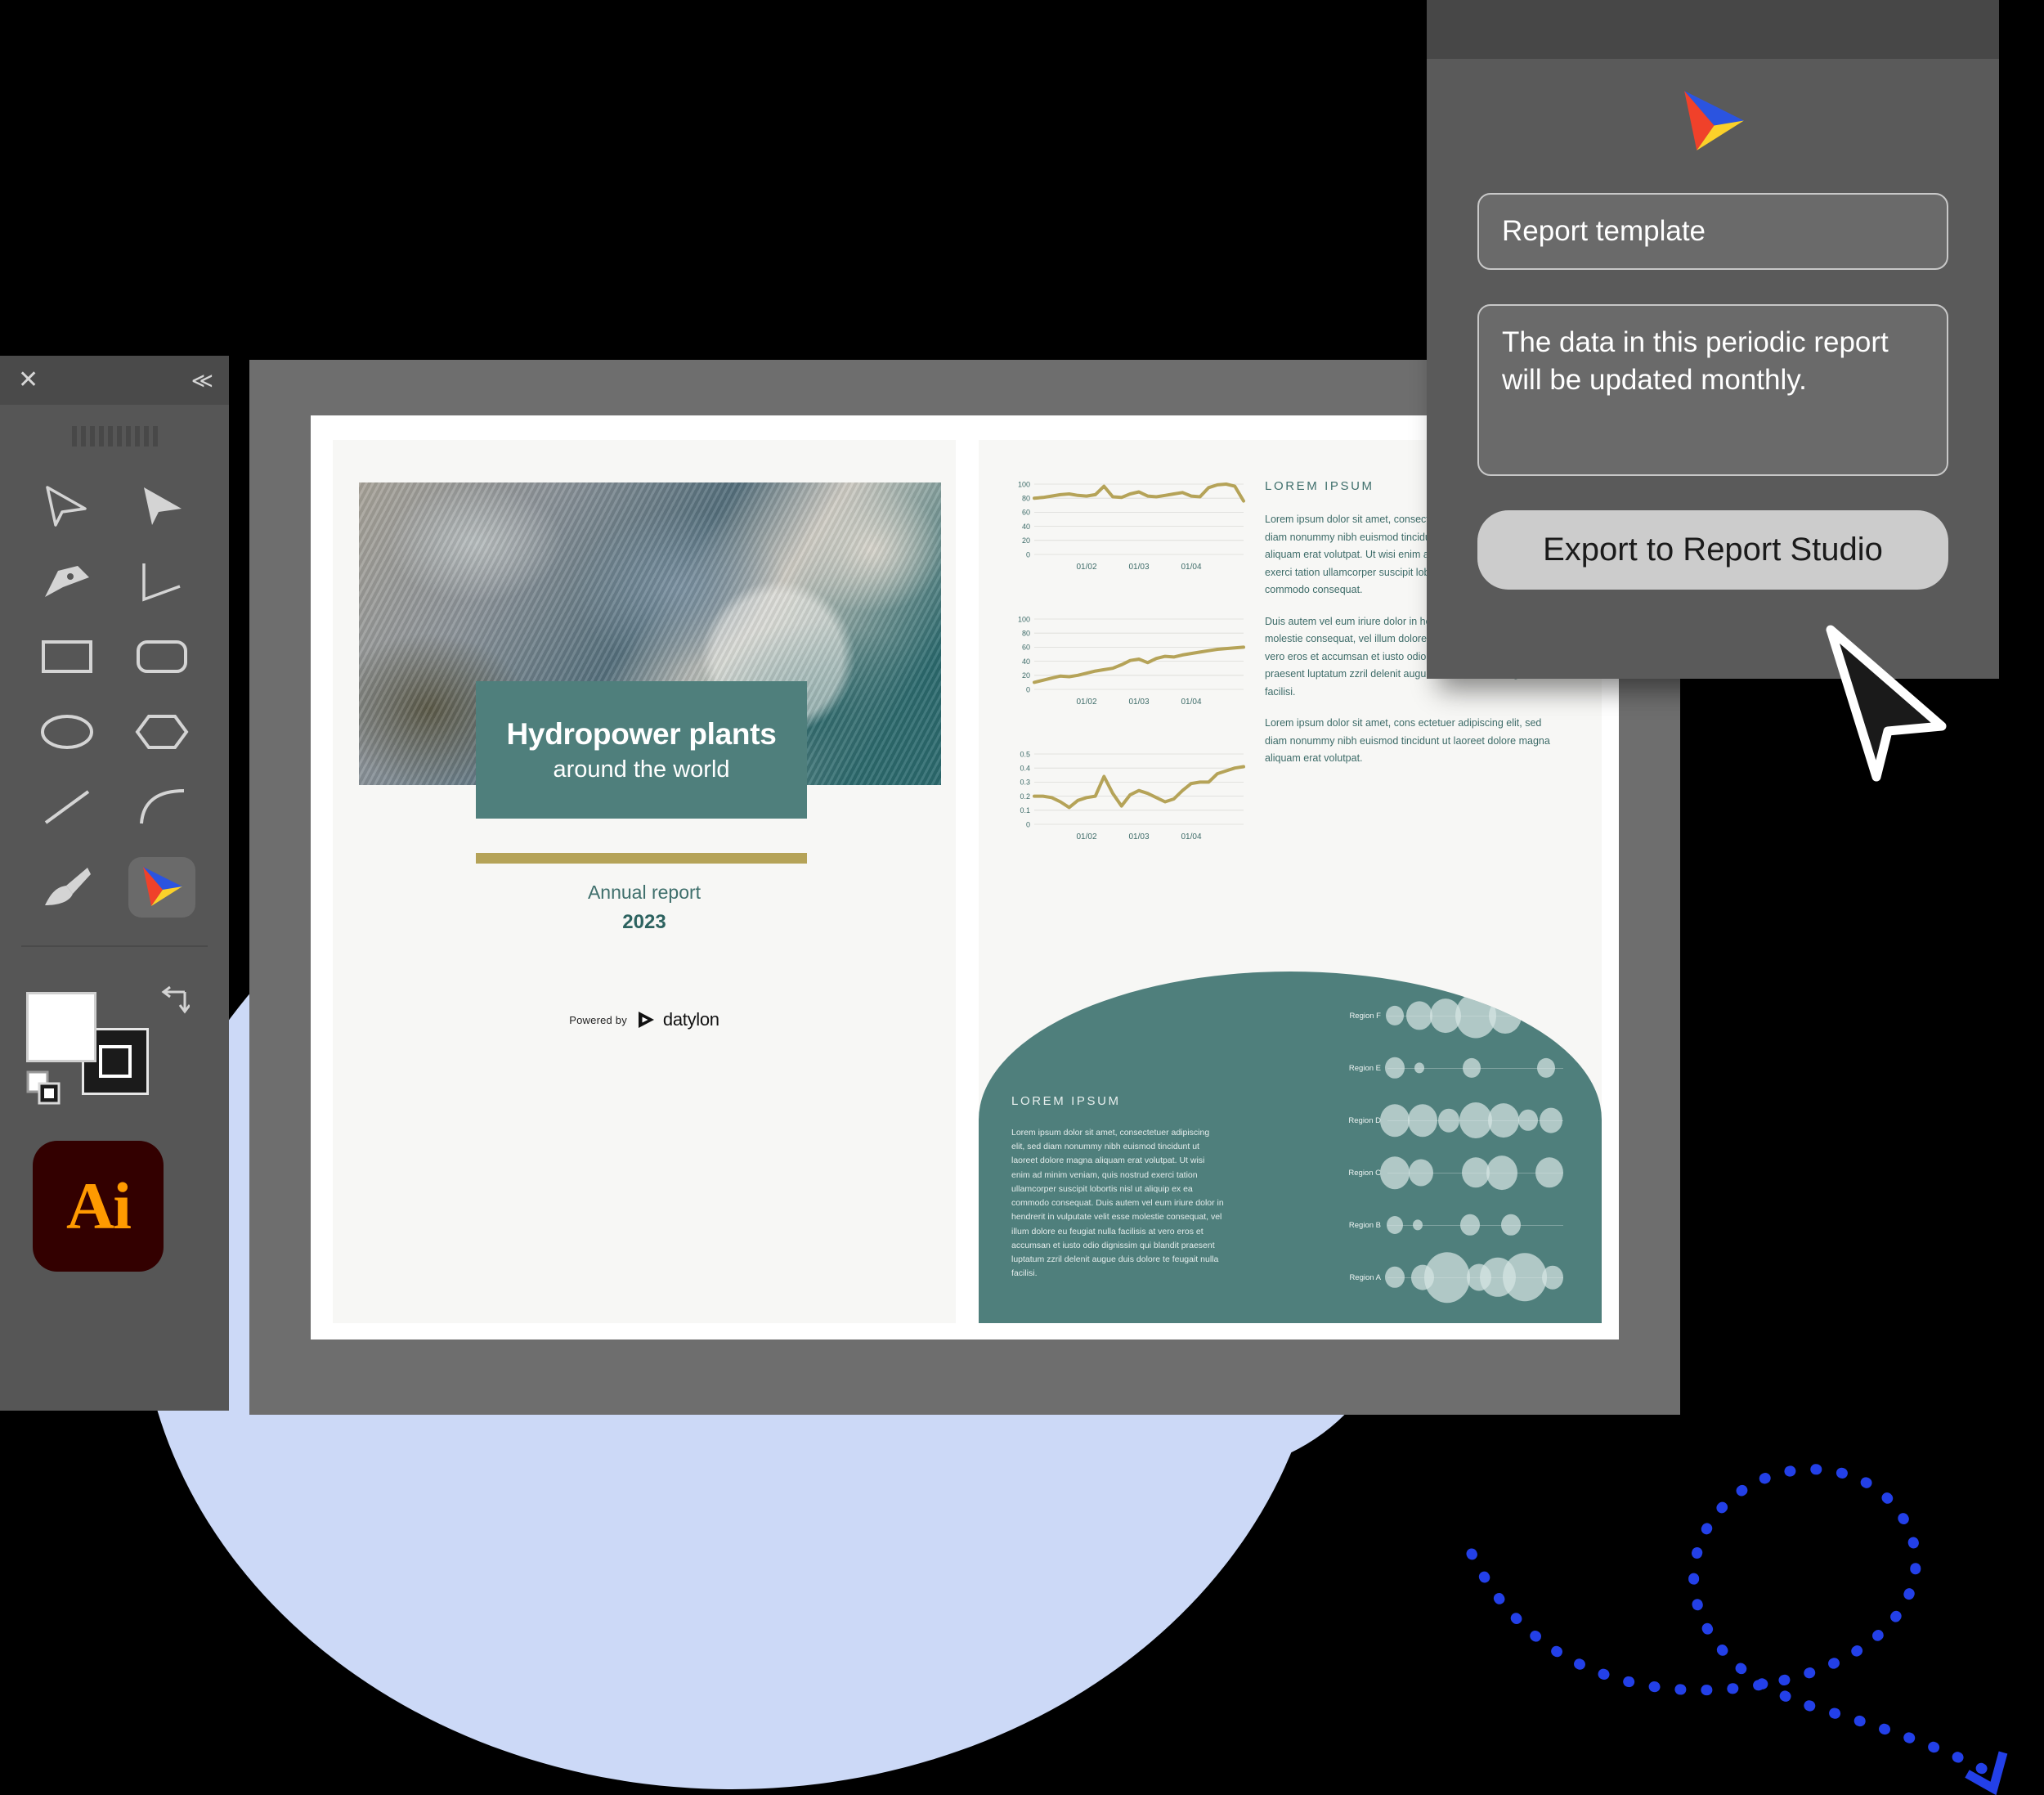 The width and height of the screenshot is (2044, 1795). Describe the element at coordinates (1025, 754) in the screenshot. I see `svg-text: 0.5` at that location.